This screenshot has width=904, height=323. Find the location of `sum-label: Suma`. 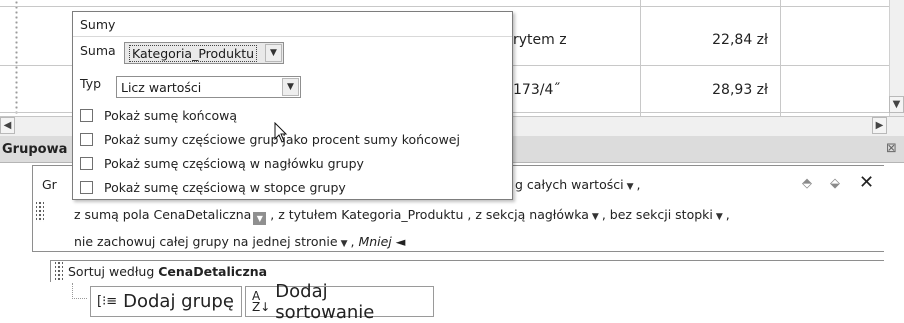

sum-label: Suma is located at coordinates (98, 50).